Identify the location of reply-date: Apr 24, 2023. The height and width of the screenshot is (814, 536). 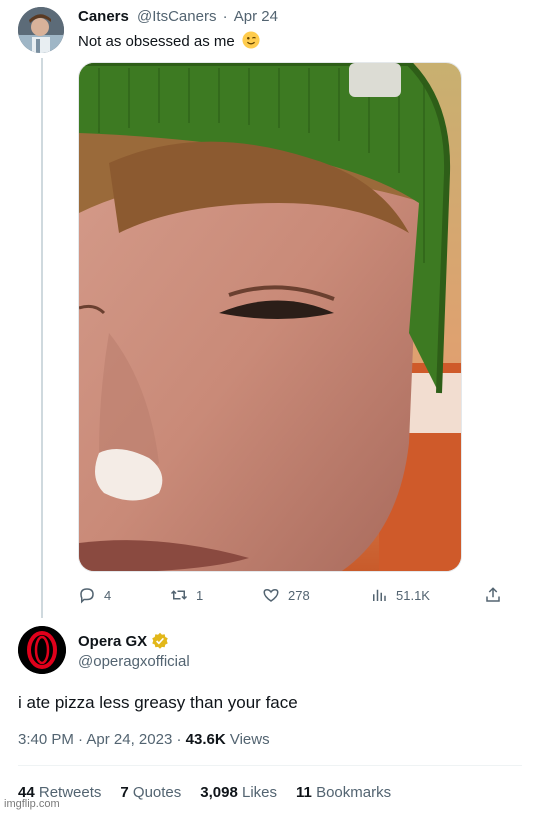
(129, 739).